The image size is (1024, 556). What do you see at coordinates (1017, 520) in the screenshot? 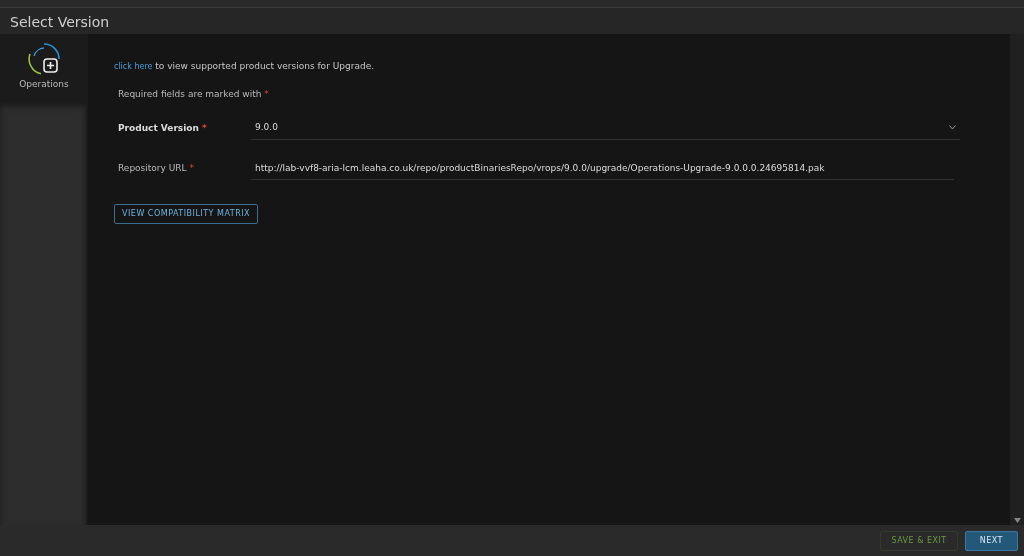
I see `scroll-down-icon` at bounding box center [1017, 520].